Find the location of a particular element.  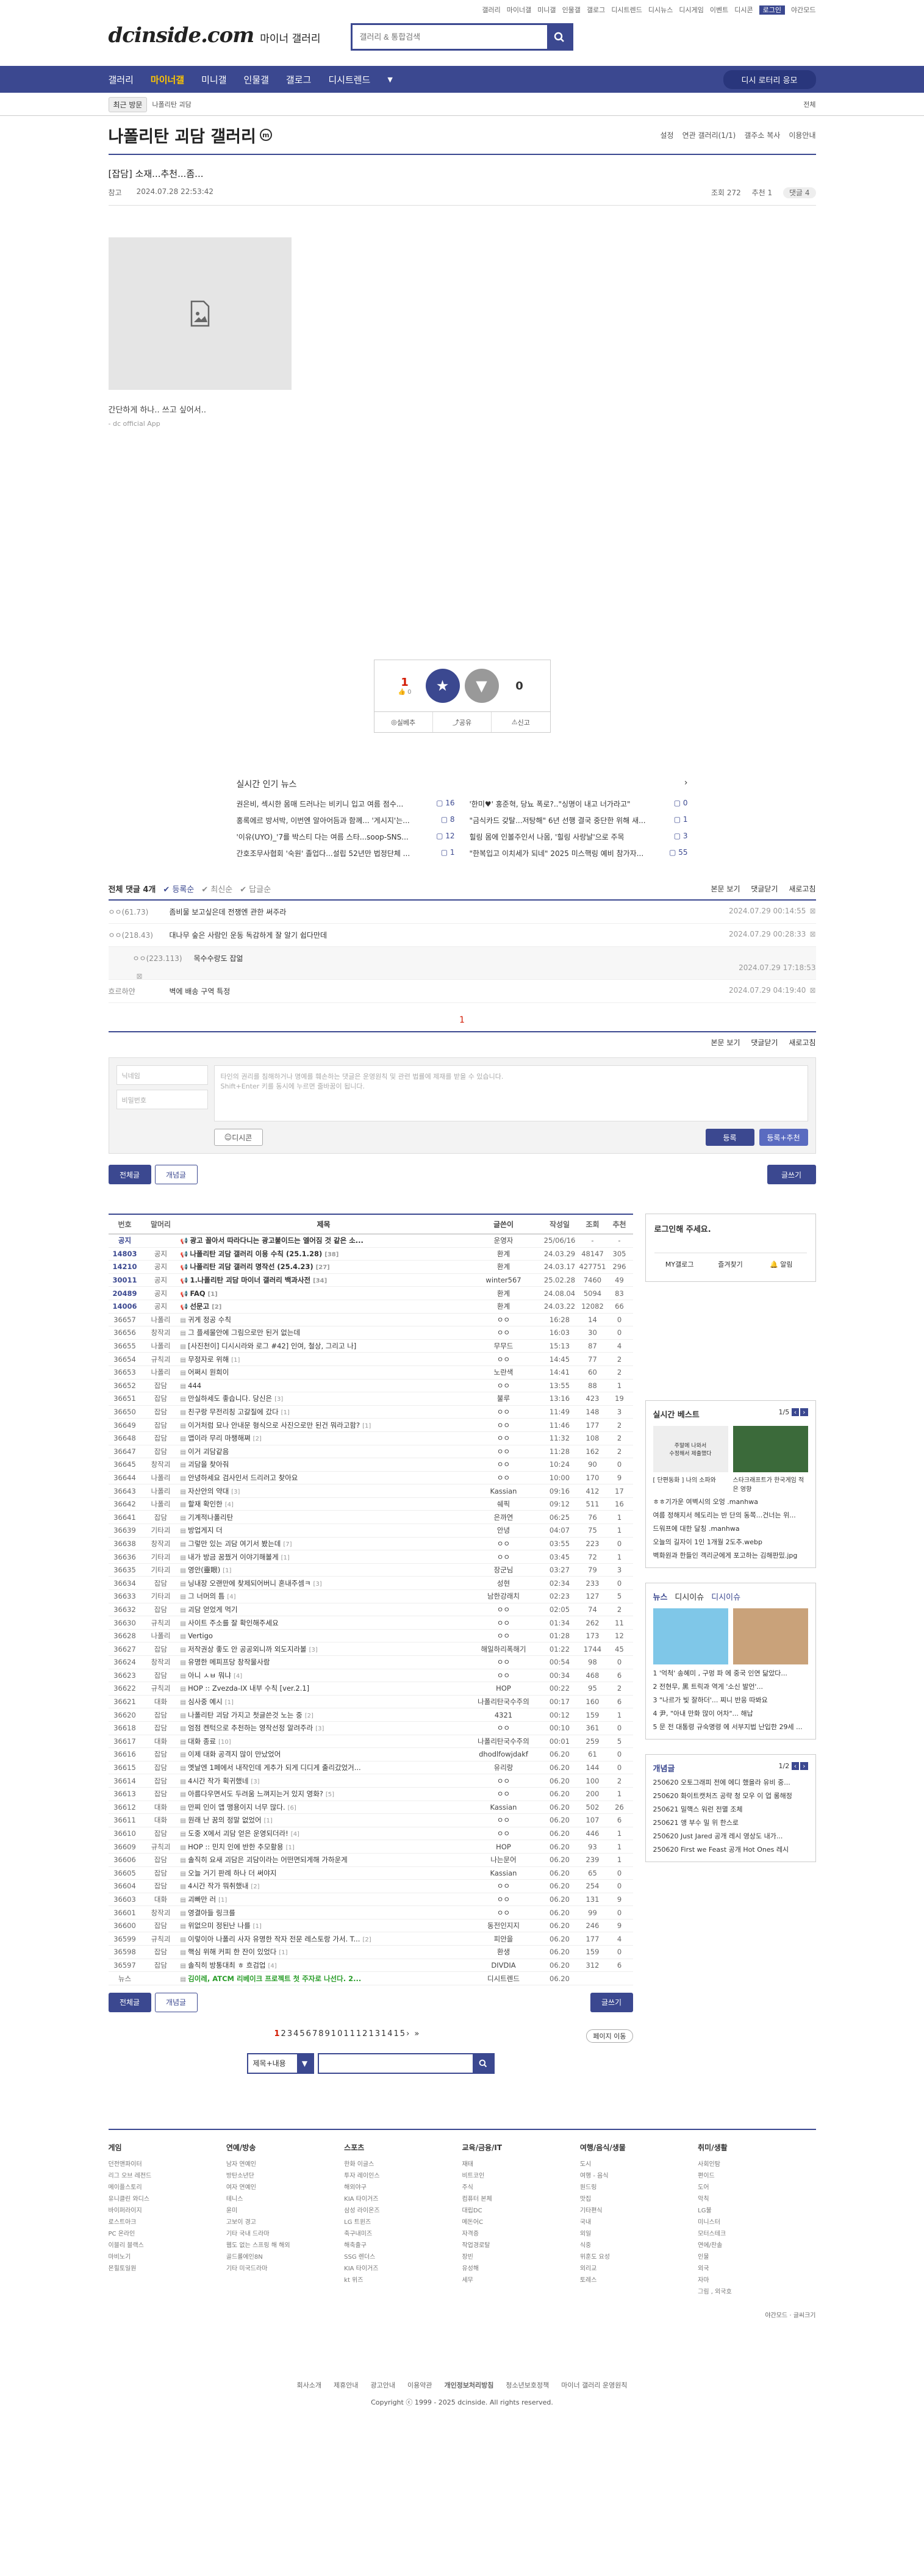

news-item: '한미♥' 홍준혁, 당뇨 폭로?.."싱명이 내고 너가라고" ▢ 0 is located at coordinates (579, 804).